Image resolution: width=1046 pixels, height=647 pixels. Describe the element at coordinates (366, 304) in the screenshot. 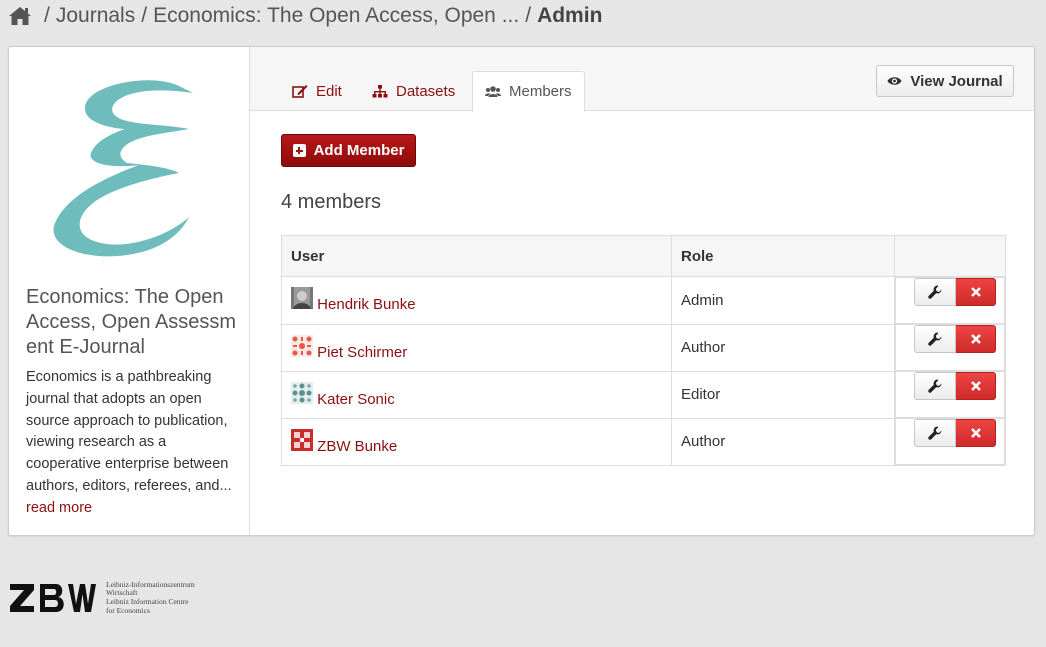

I see `user-name-link: Hendrik Bunke` at that location.